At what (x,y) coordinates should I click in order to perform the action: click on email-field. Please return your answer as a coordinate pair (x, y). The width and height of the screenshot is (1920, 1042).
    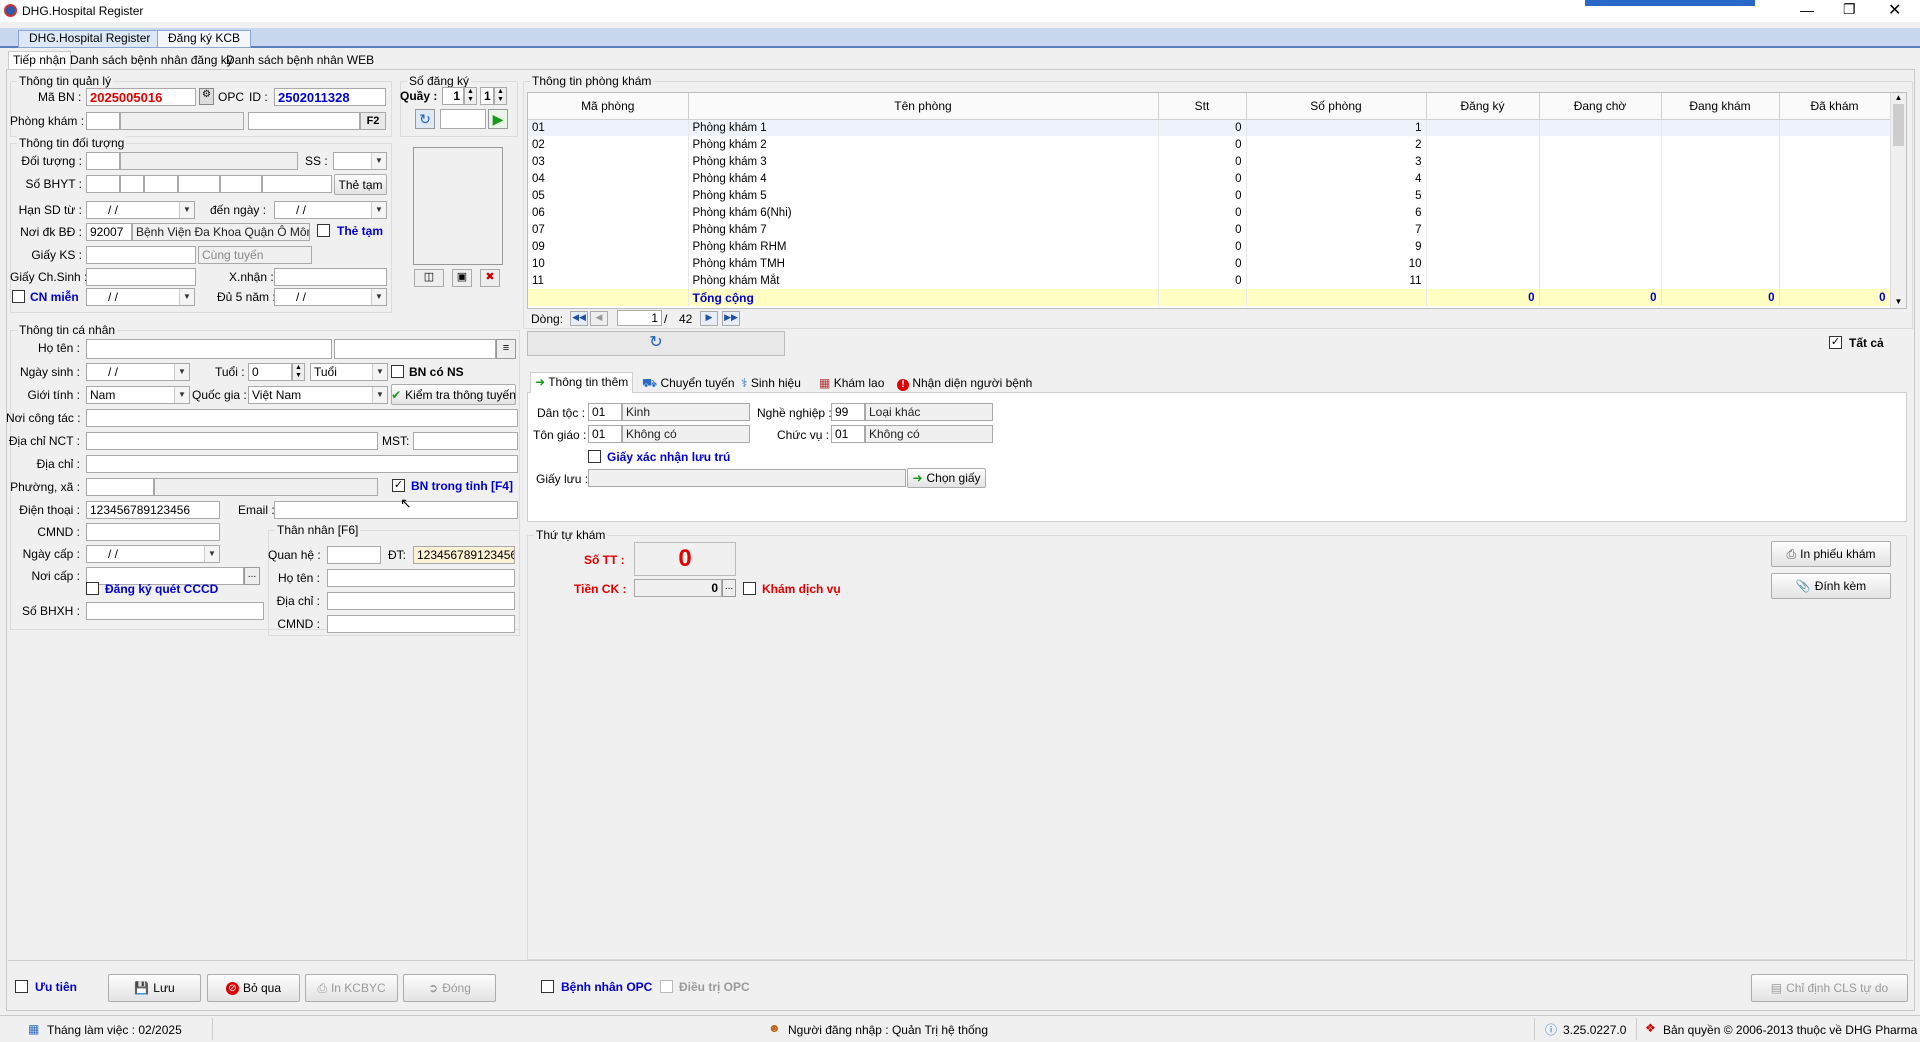
    Looking at the image, I should click on (396, 510).